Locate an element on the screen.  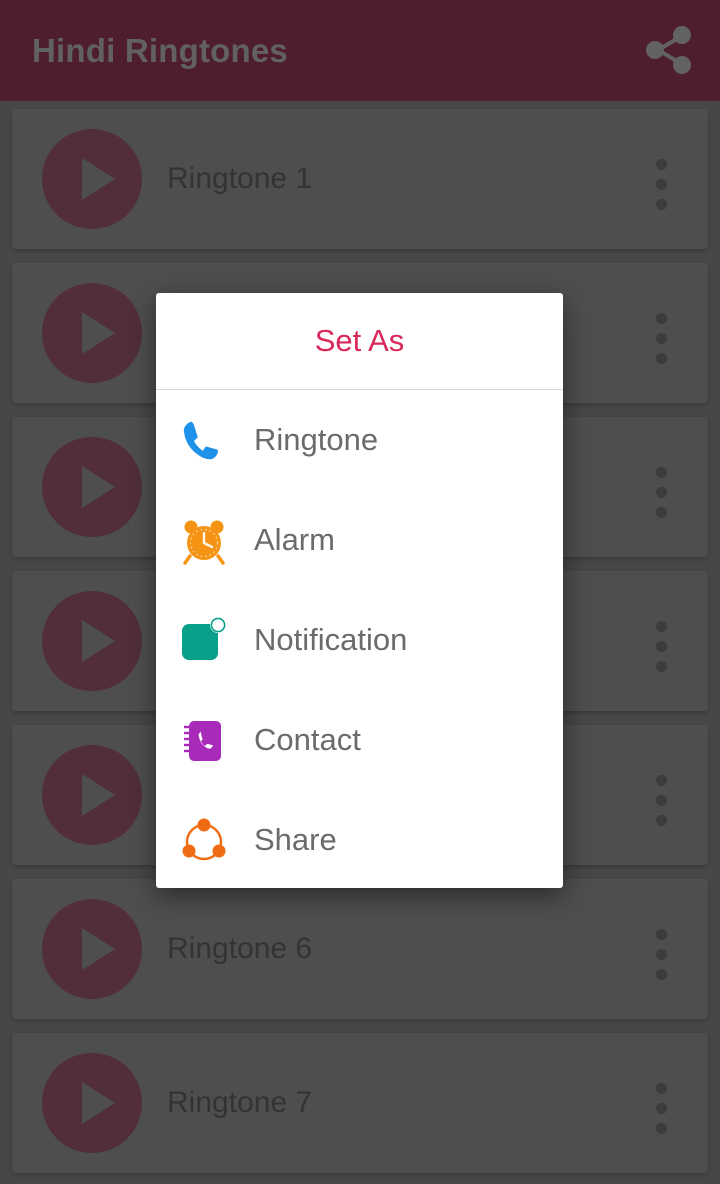
dialog-option-label: Notification is located at coordinates (331, 639).